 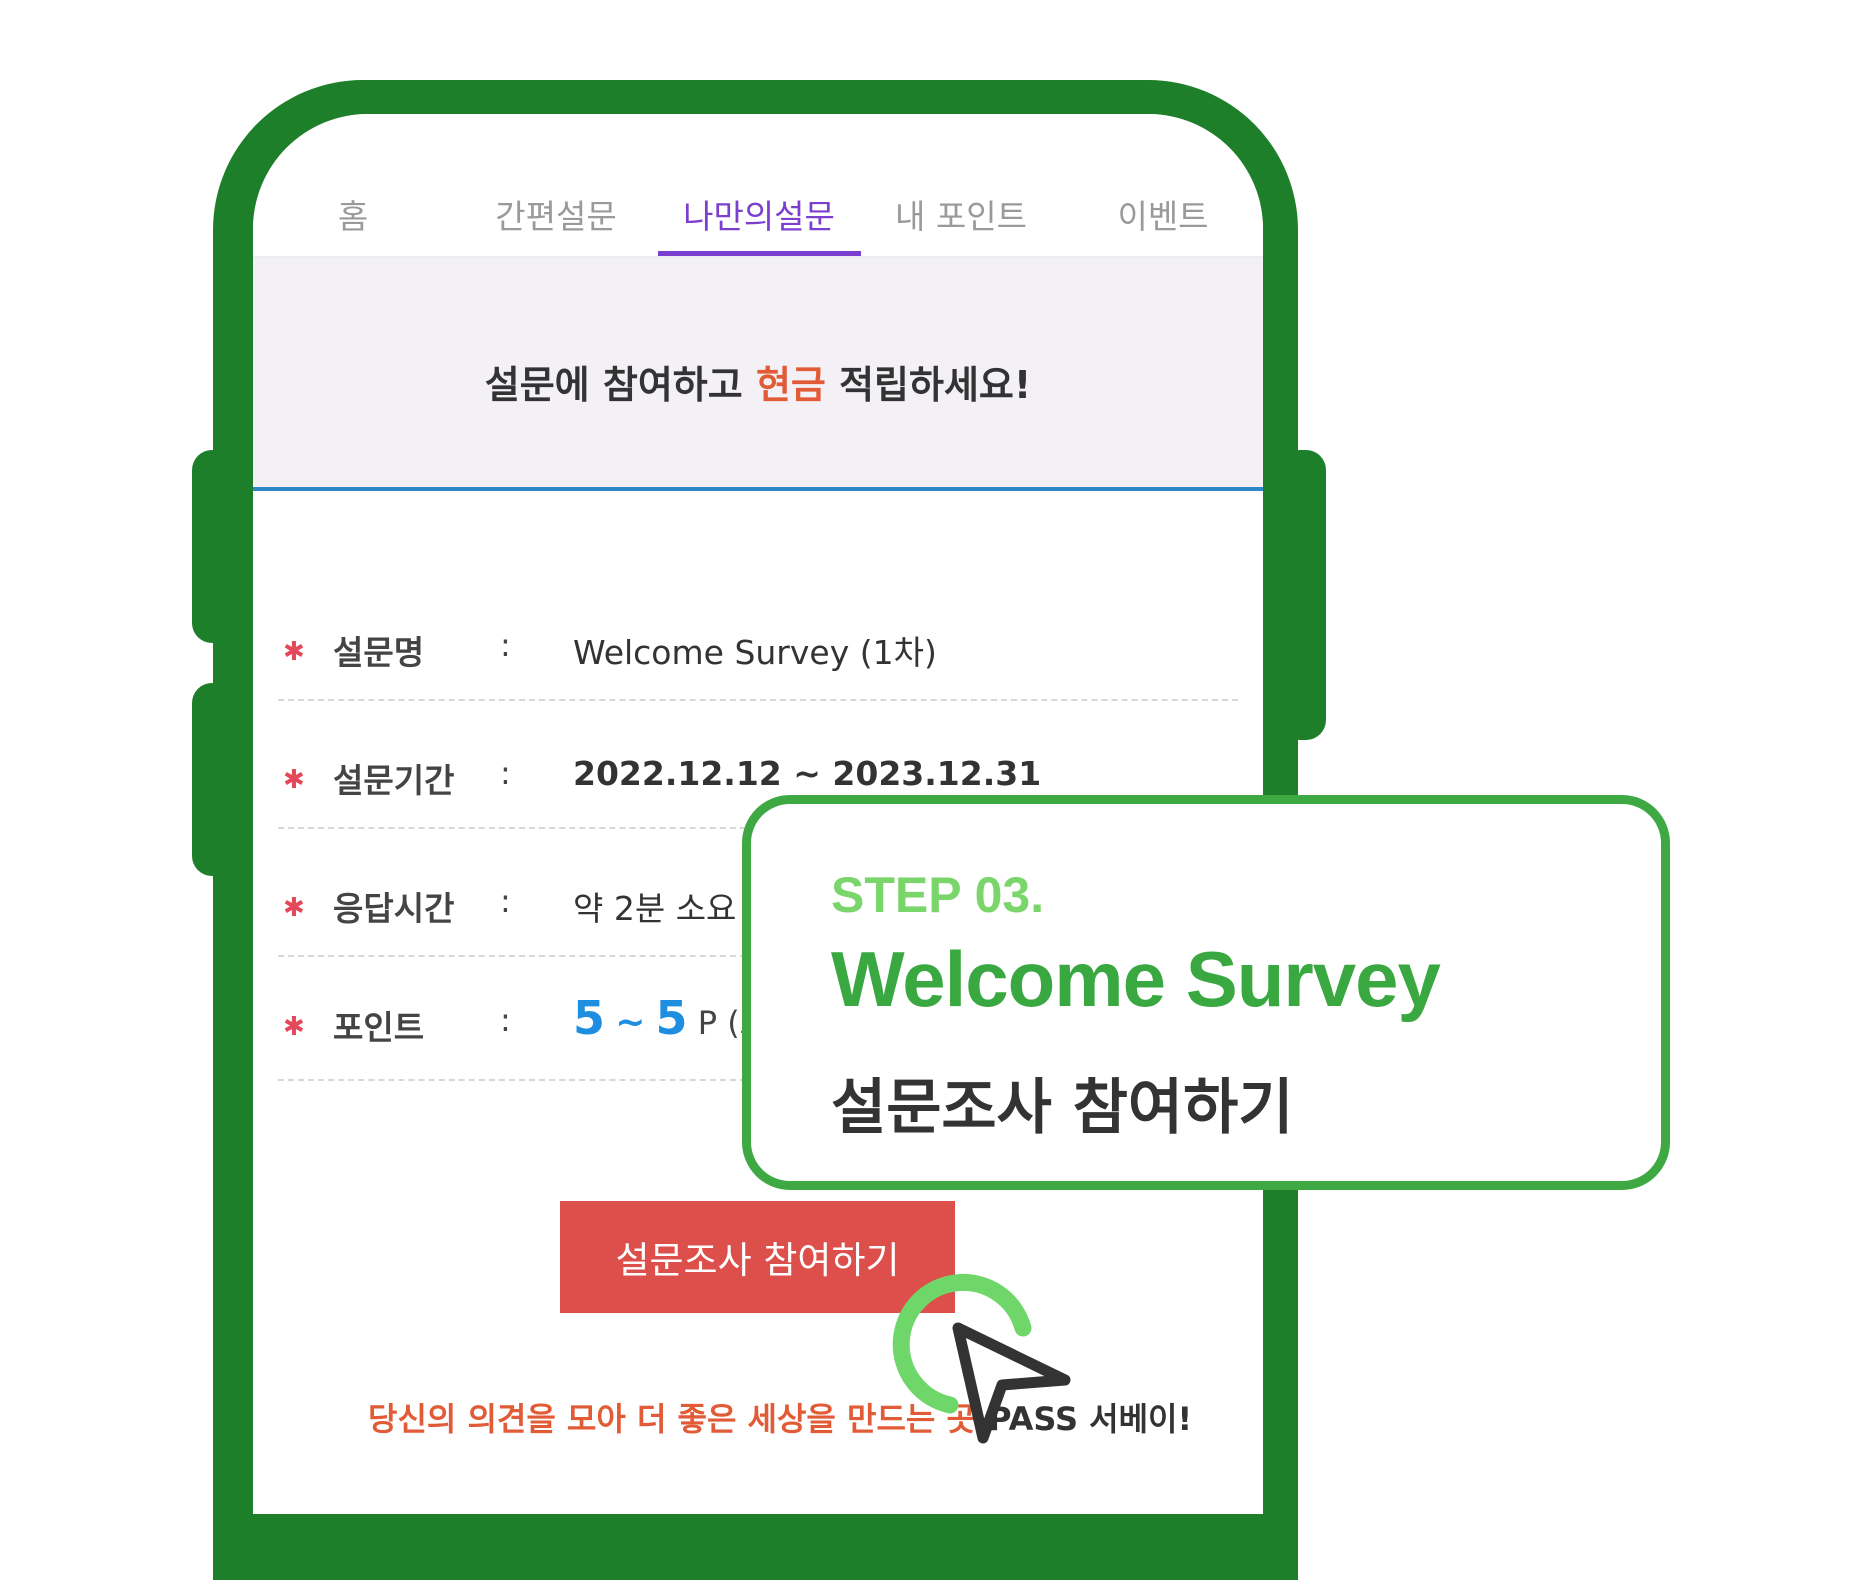 What do you see at coordinates (394, 780) in the screenshot?
I see `survey-period-label: 설문기간` at bounding box center [394, 780].